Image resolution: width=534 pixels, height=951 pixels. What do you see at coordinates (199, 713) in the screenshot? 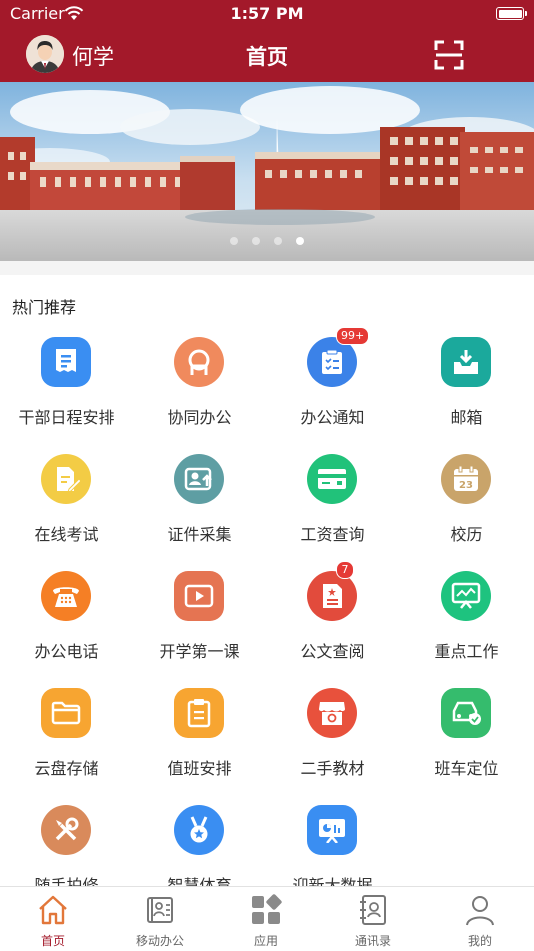
I see `clipboard-icon` at bounding box center [199, 713].